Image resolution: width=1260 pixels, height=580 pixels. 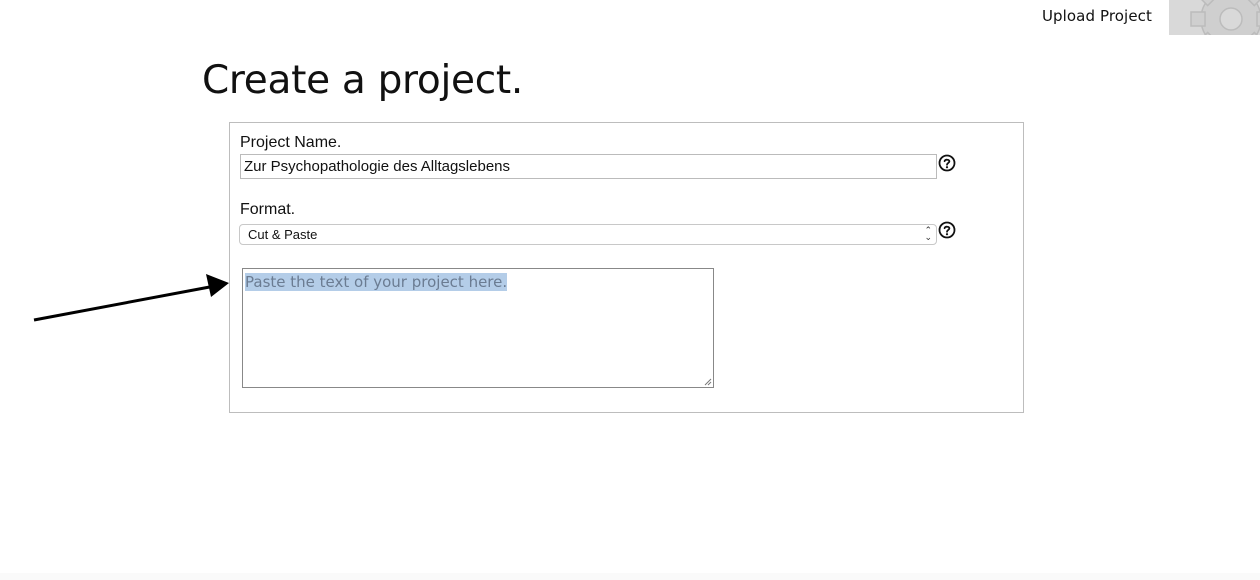 I want to click on resize-handle-icon, so click(x=708, y=382).